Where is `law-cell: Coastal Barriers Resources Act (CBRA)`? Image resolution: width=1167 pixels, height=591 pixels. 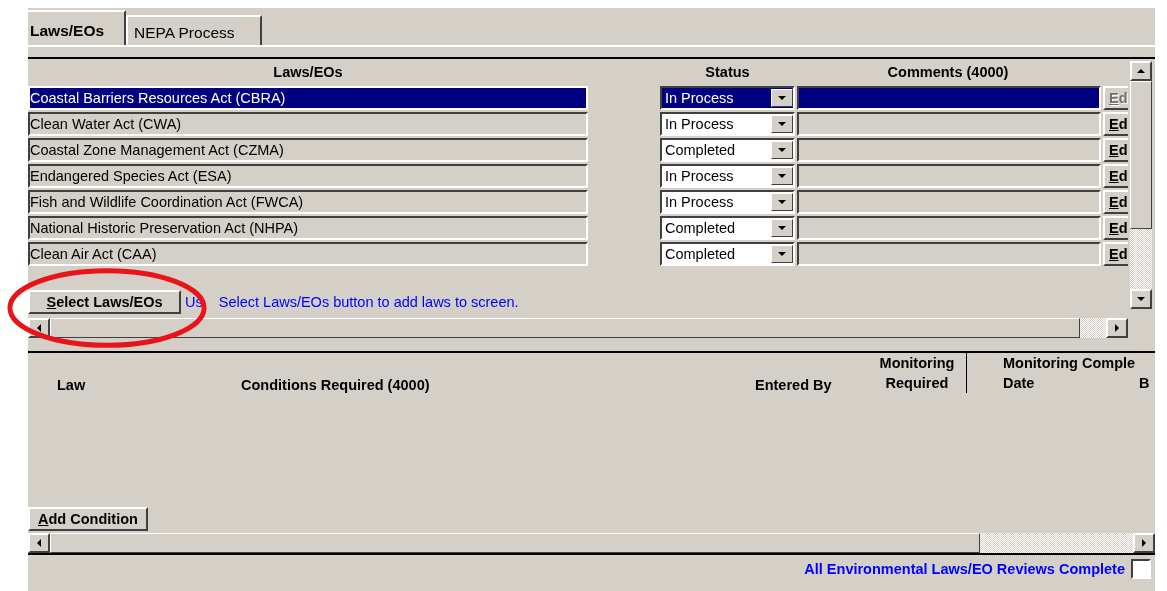
law-cell: Coastal Barriers Resources Act (CBRA) is located at coordinates (308, 98).